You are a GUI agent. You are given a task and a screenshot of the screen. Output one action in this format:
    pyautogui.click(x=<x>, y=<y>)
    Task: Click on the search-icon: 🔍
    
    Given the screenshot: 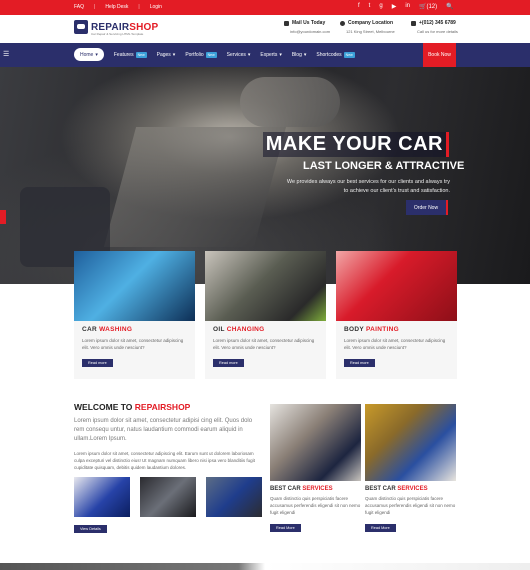 What is the action you would take?
    pyautogui.click(x=449, y=6)
    